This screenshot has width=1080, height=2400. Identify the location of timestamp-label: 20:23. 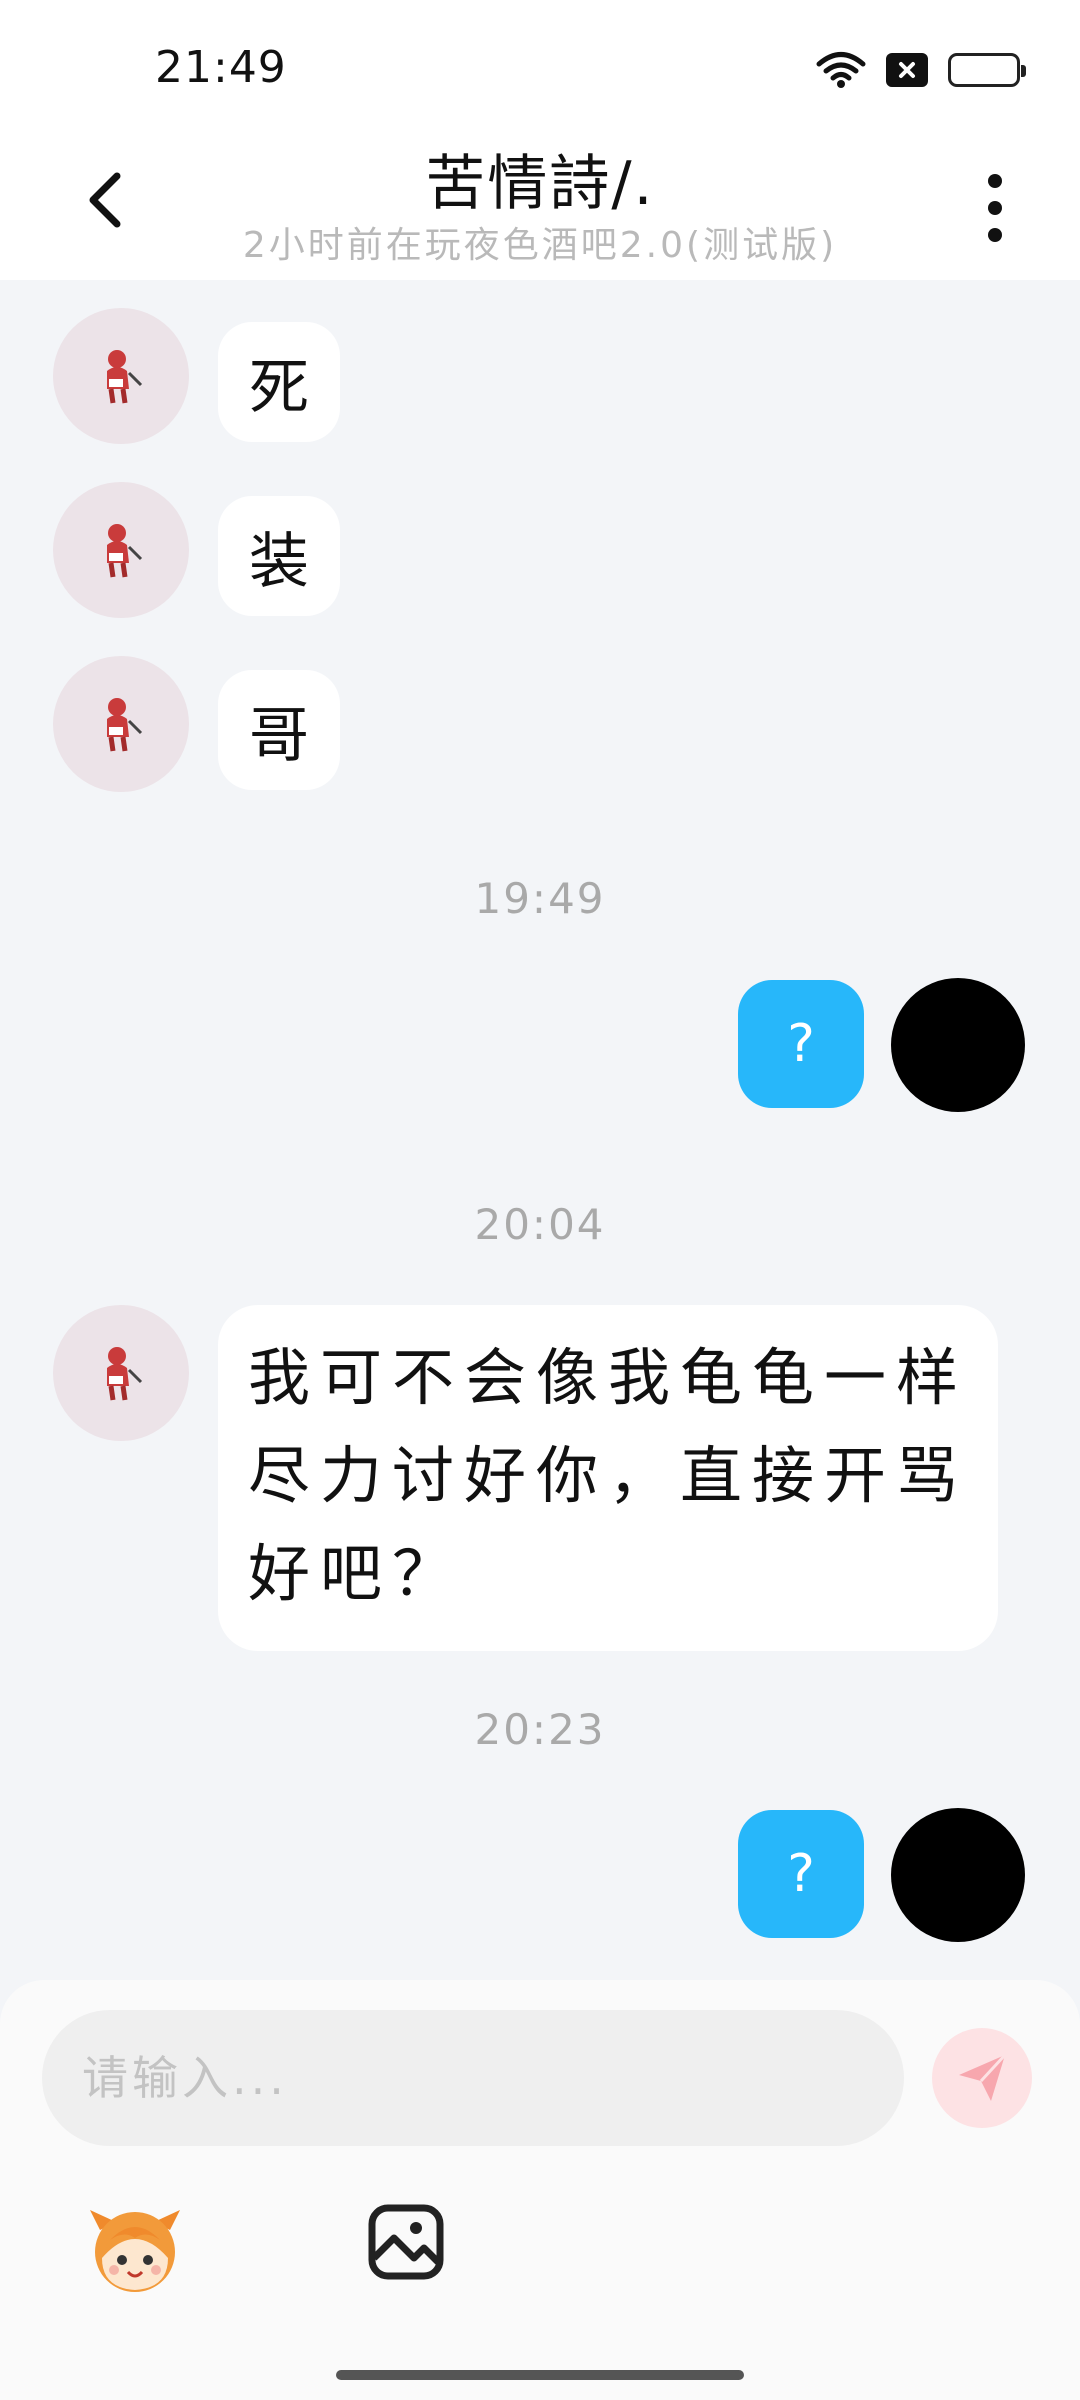
(540, 1729).